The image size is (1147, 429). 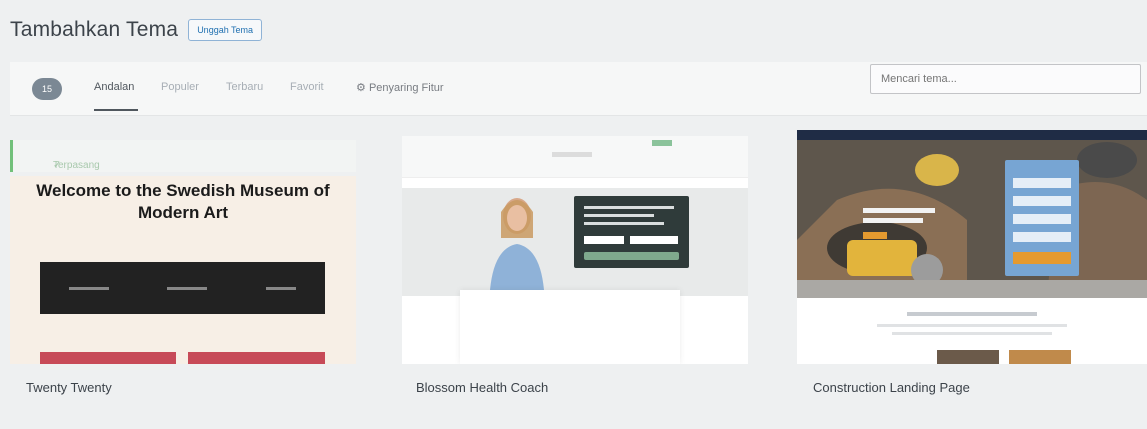 I want to click on preview-header, so click(x=575, y=157).